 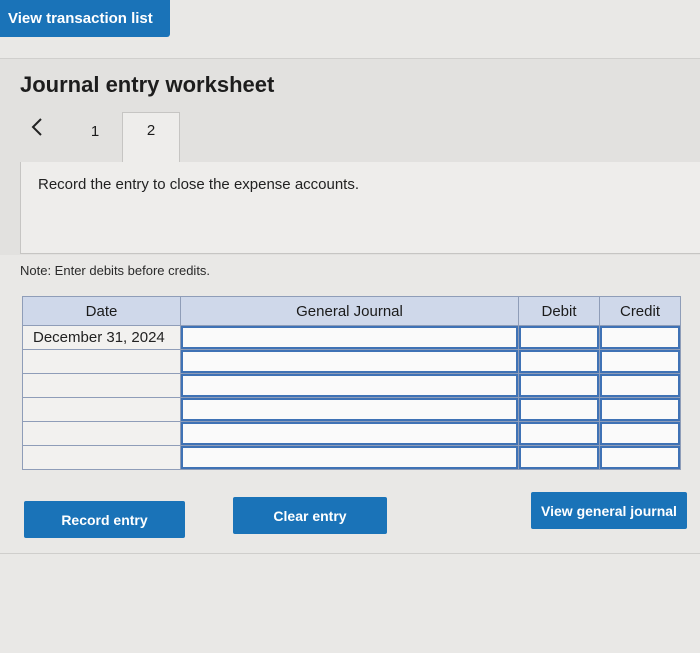 I want to click on note-text: Note: Enter debits before credits., so click(x=115, y=270).